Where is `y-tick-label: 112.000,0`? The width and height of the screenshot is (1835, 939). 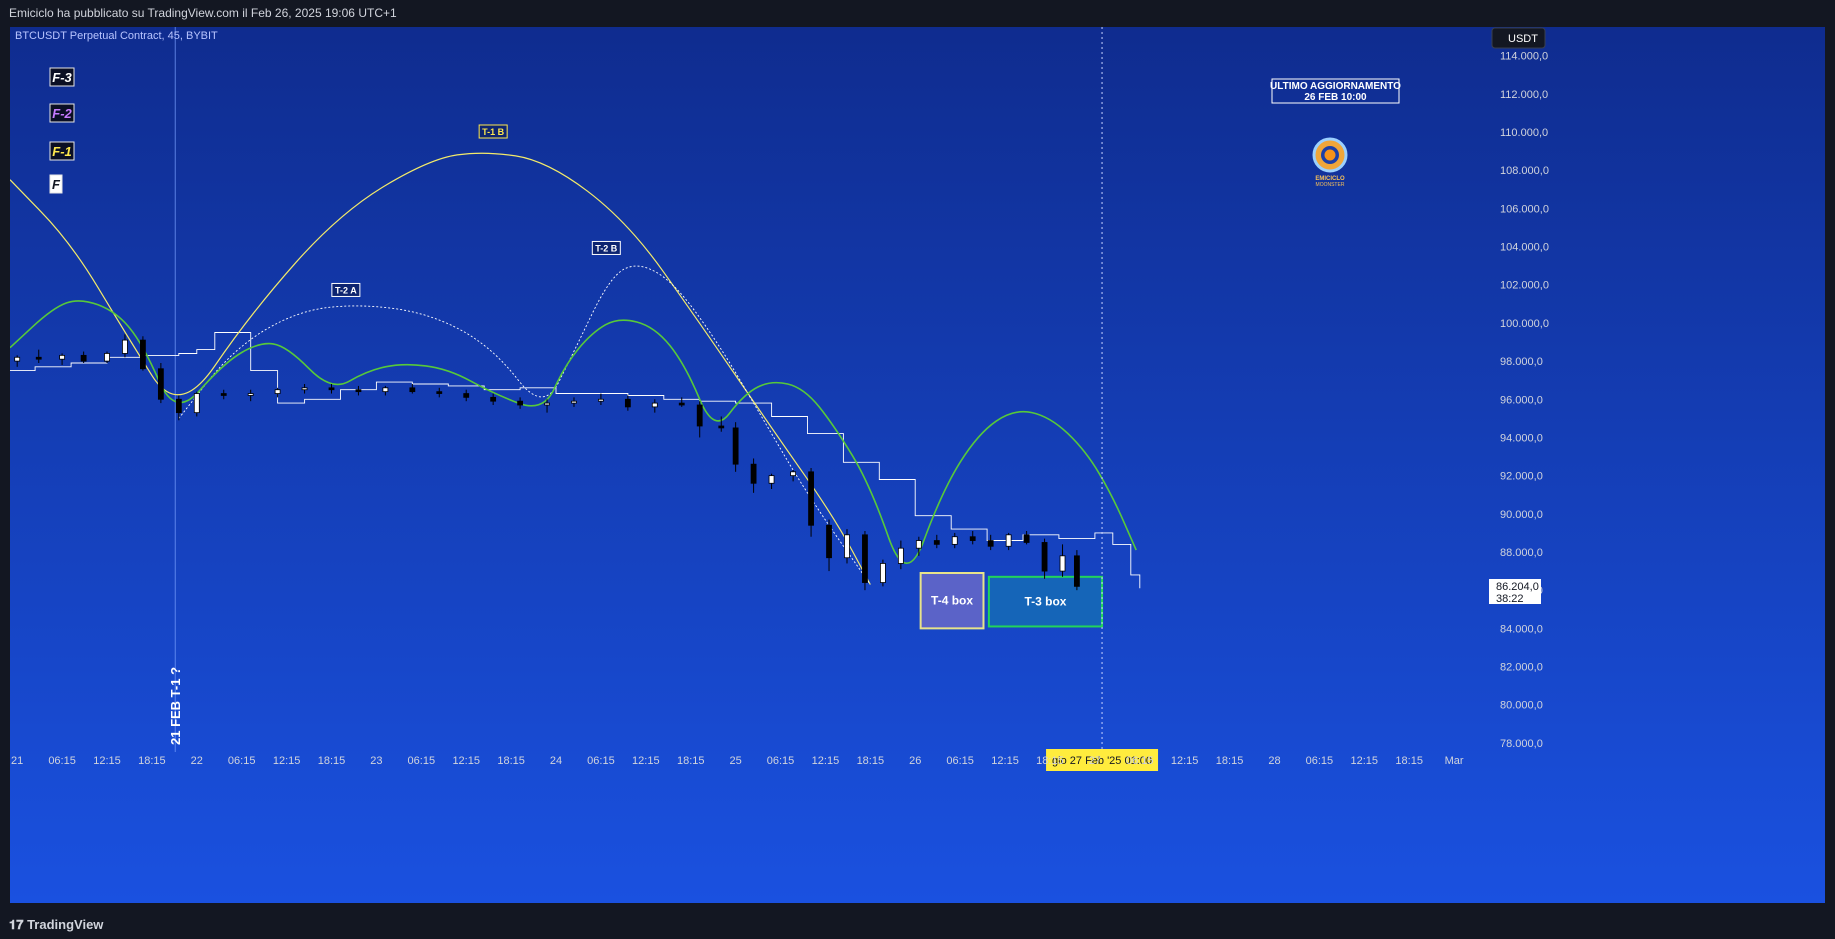 y-tick-label: 112.000,0 is located at coordinates (1524, 95).